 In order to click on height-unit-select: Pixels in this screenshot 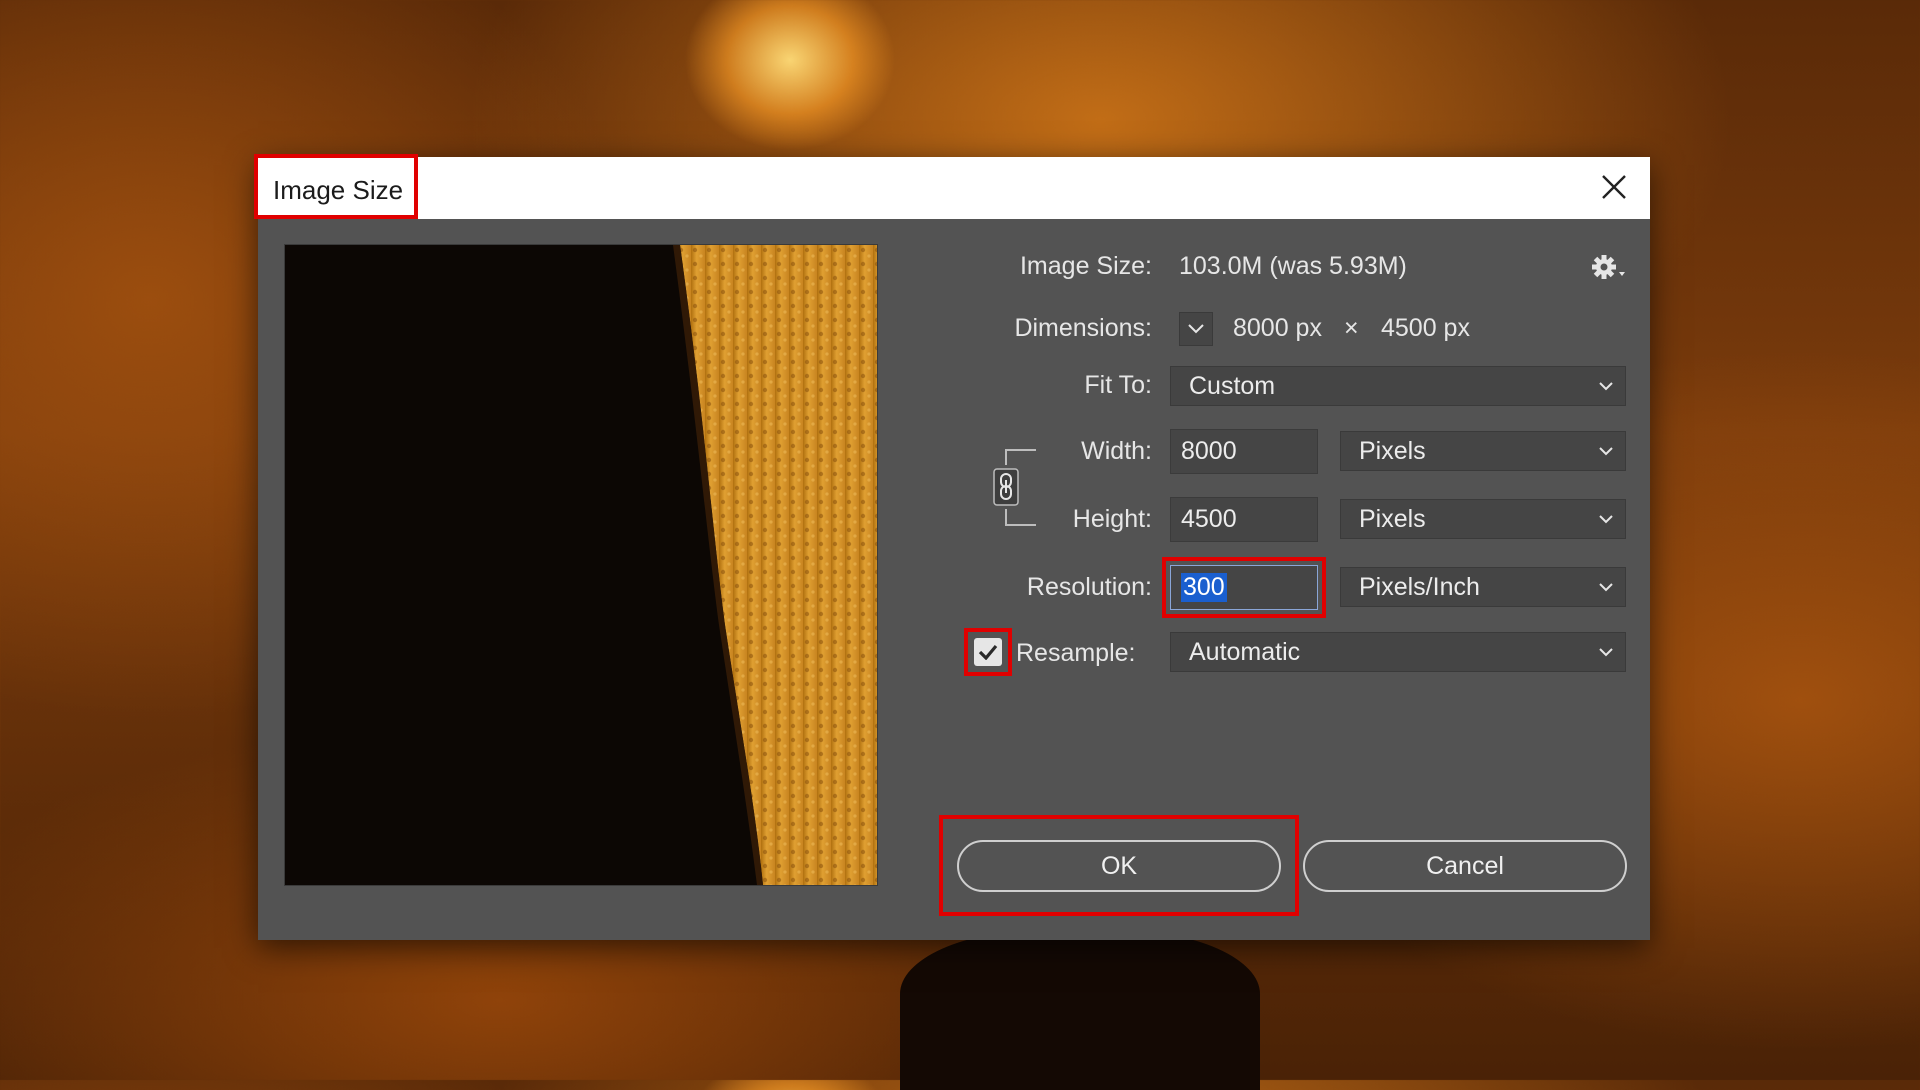, I will do `click(1483, 519)`.